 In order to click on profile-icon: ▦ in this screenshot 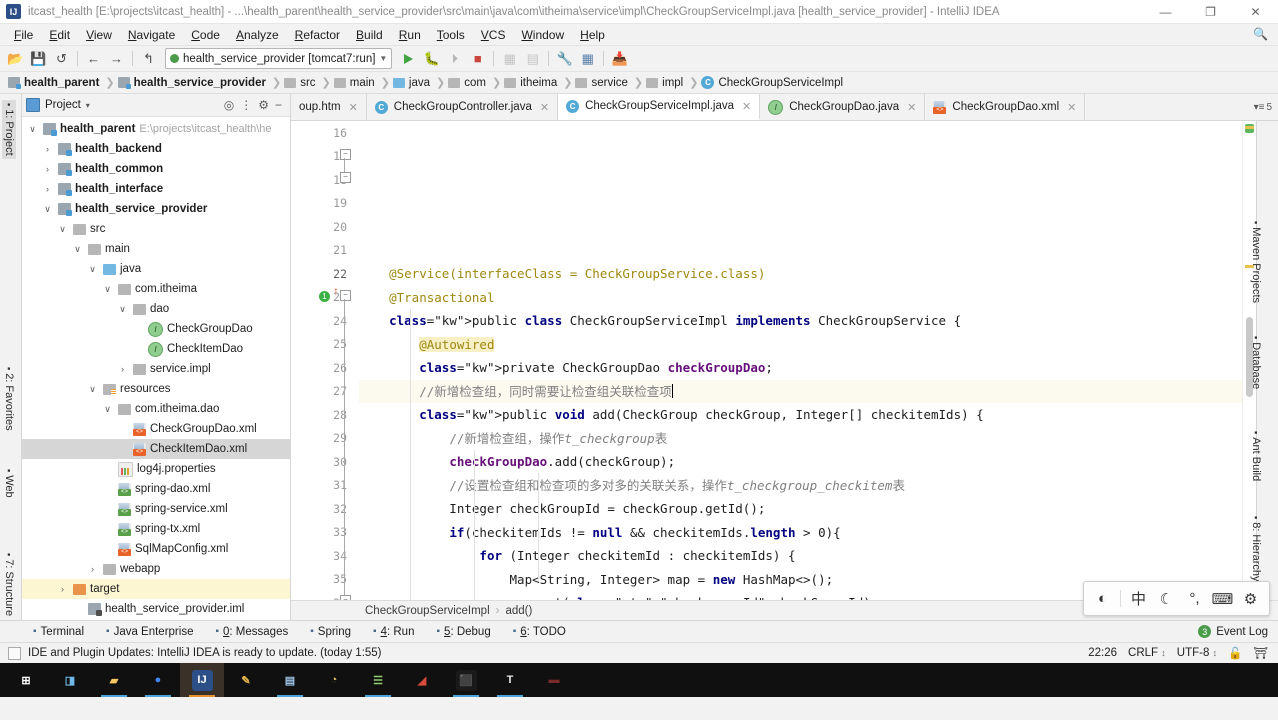, I will do `click(509, 58)`.